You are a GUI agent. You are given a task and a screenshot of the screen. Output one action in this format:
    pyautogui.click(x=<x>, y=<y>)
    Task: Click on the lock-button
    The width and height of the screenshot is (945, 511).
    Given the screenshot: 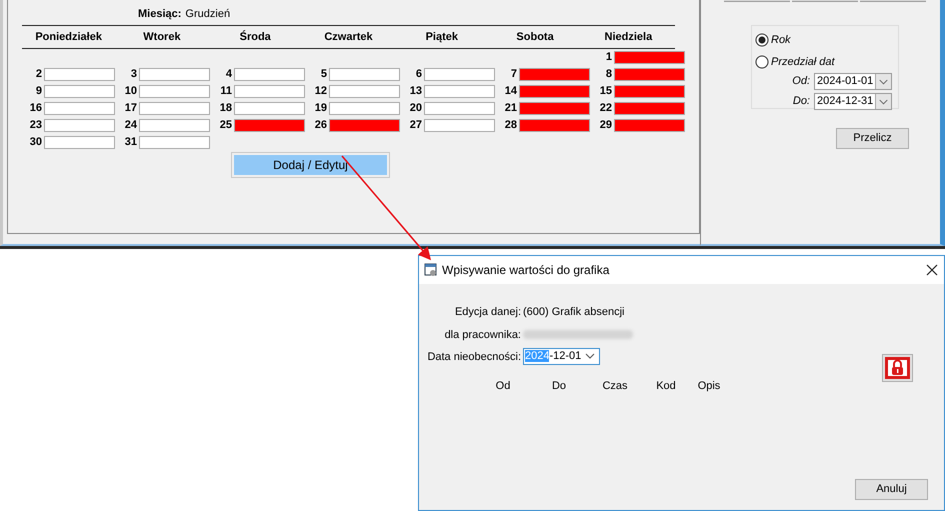 What is the action you would take?
    pyautogui.click(x=897, y=368)
    